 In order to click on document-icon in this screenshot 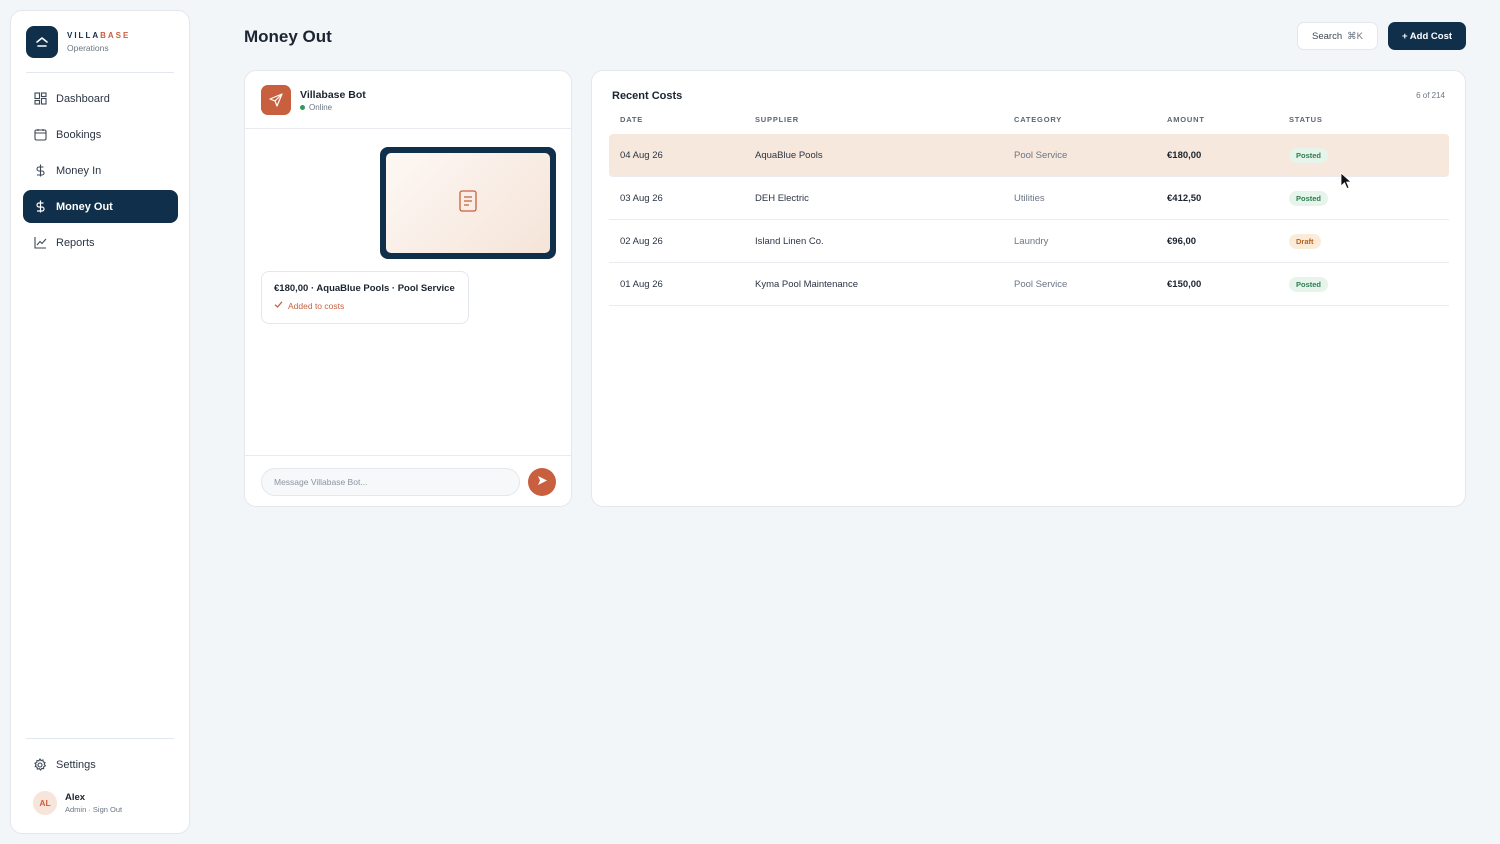, I will do `click(468, 203)`.